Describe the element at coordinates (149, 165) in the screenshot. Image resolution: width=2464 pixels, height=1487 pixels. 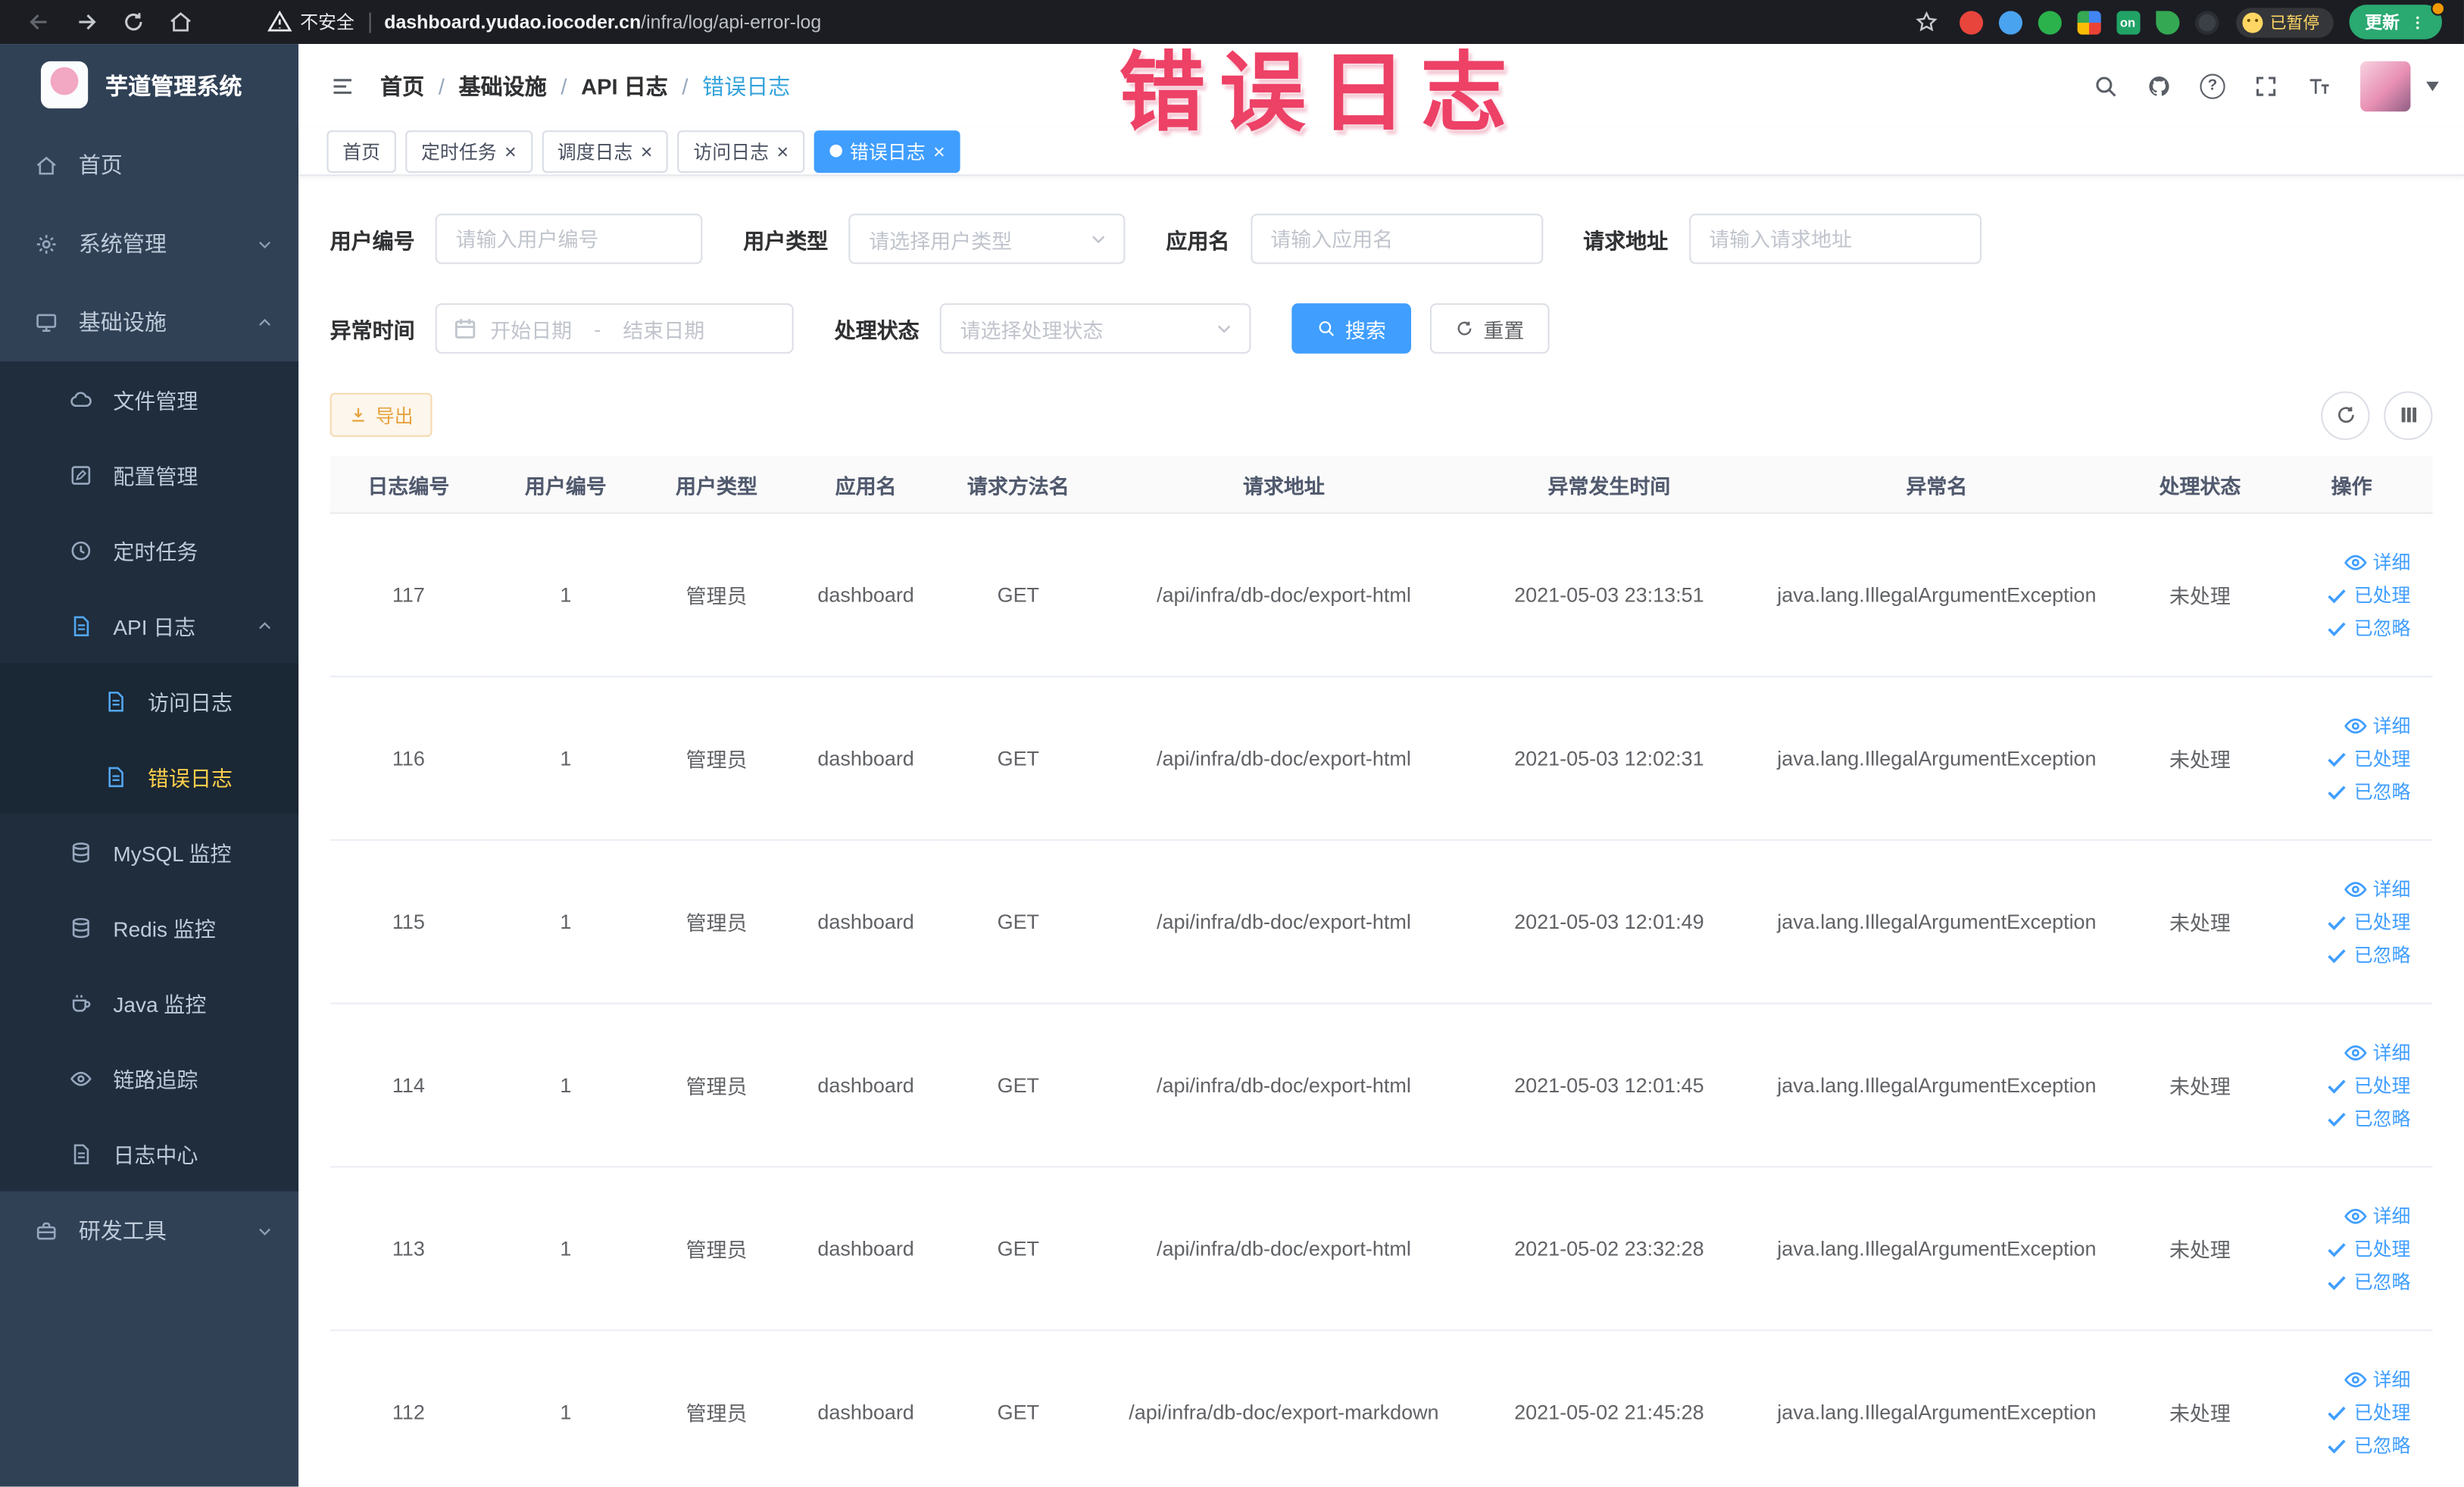
I see `sidebar-item-home: 首页` at that location.